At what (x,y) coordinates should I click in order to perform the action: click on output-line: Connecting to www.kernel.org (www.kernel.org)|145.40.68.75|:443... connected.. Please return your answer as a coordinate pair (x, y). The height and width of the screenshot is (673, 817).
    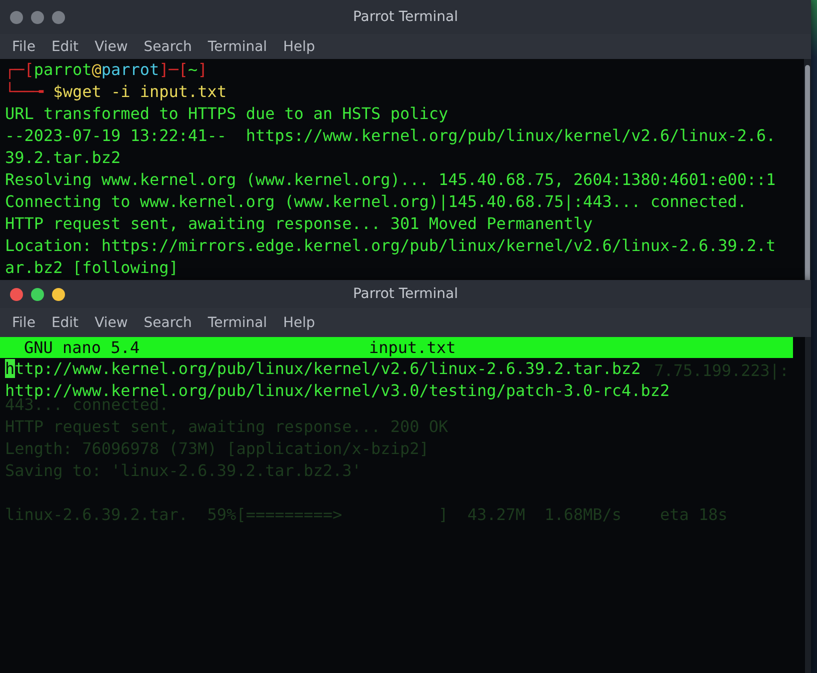
    Looking at the image, I should click on (376, 202).